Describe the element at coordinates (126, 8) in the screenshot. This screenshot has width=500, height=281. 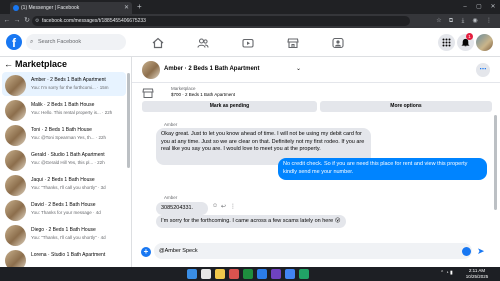
I see `close-tab-icon: ✕` at that location.